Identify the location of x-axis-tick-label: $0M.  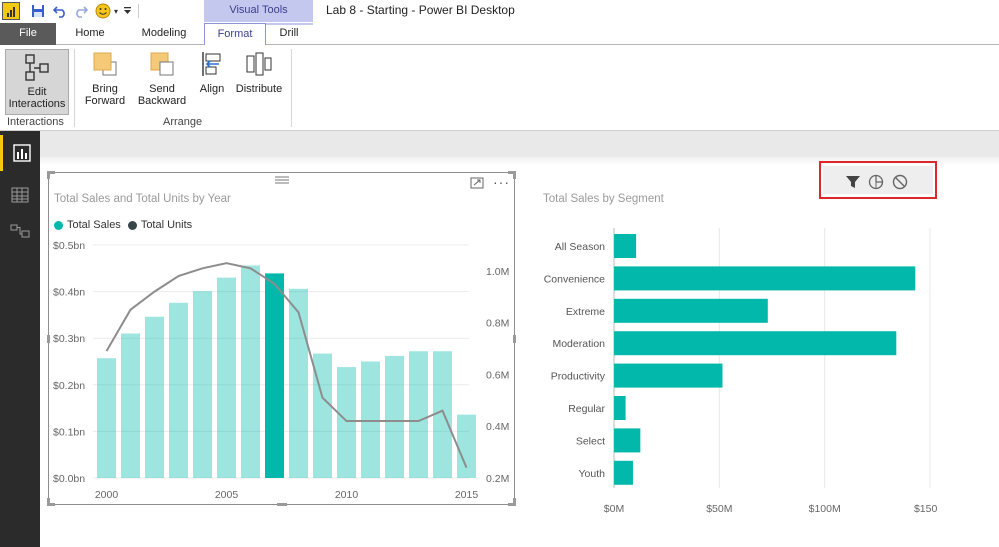
(614, 509).